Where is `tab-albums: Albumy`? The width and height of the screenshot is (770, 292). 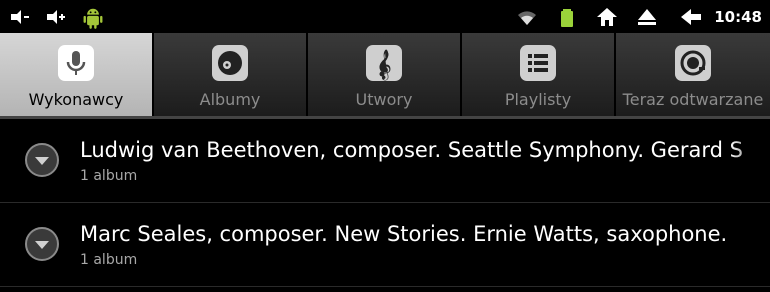 tab-albums: Albumy is located at coordinates (231, 74).